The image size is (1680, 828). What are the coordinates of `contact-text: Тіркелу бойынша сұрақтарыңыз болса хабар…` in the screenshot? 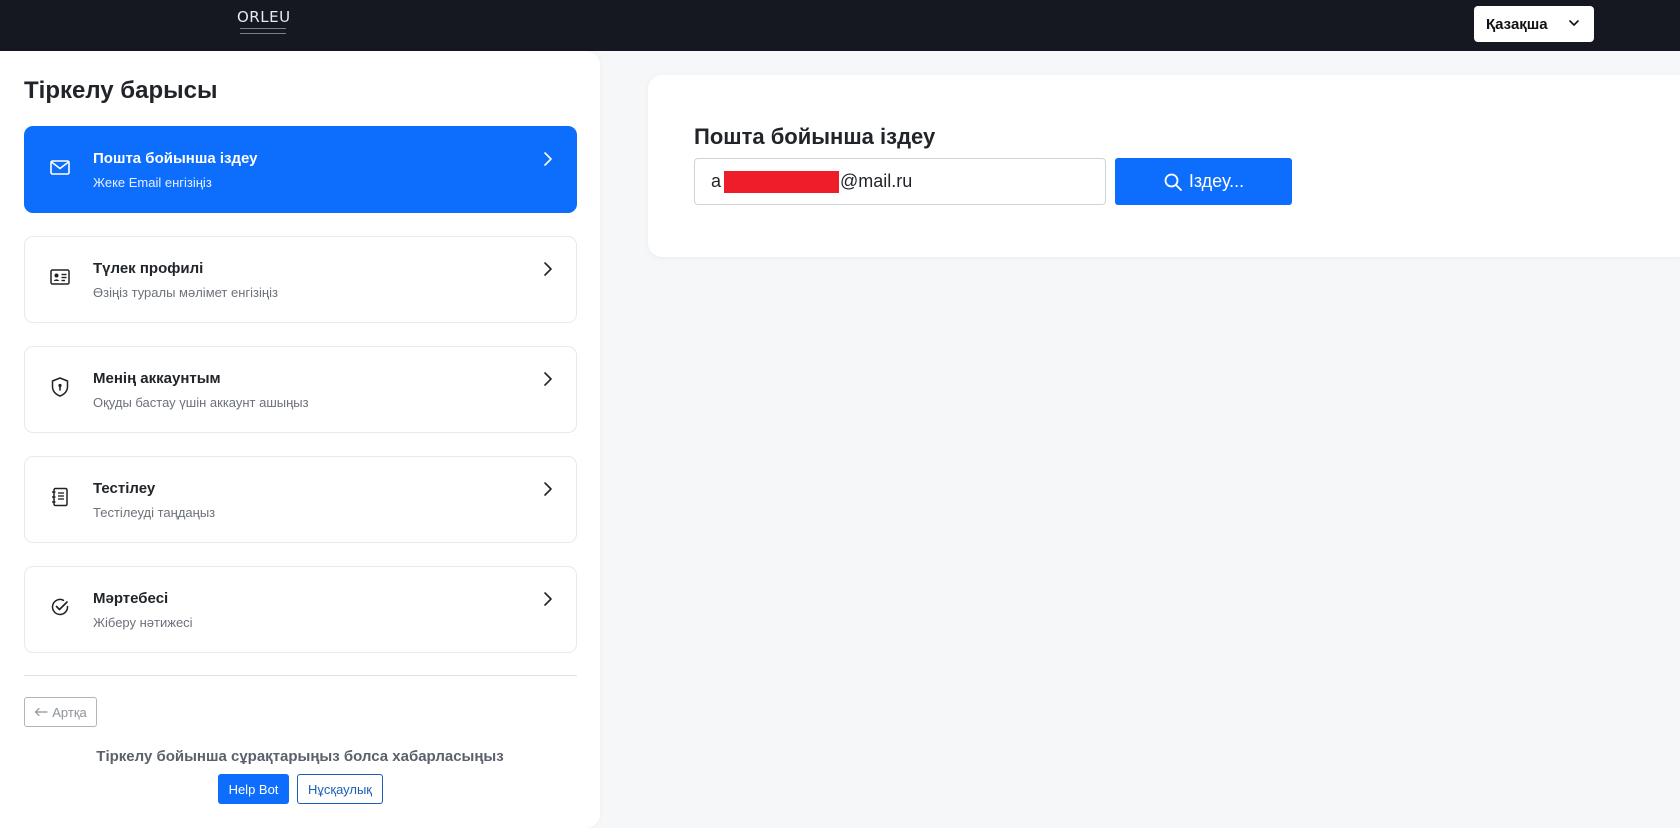 It's located at (300, 756).